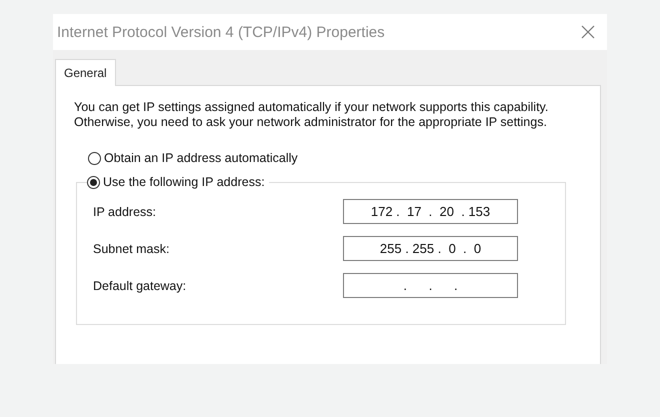 This screenshot has height=417, width=660. Describe the element at coordinates (430, 248) in the screenshot. I see `ip-address-field: 255 . 255 . 0 . 0` at that location.